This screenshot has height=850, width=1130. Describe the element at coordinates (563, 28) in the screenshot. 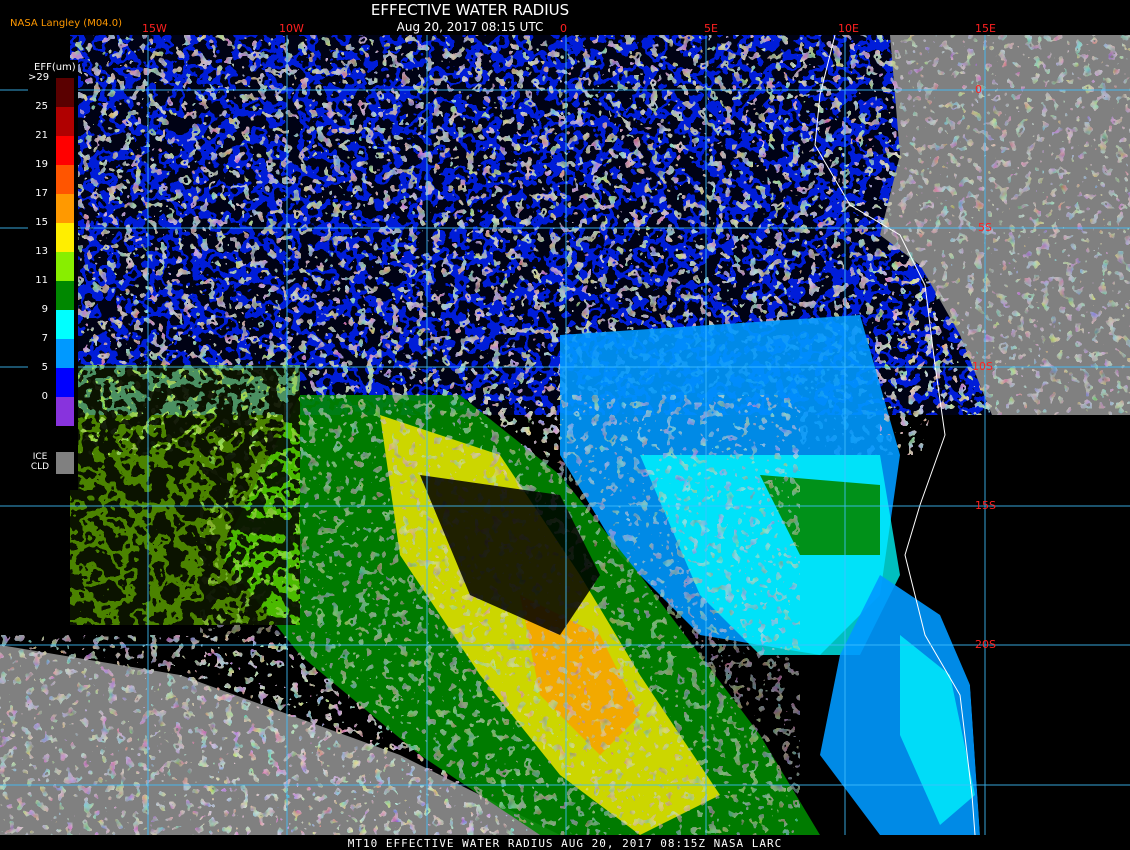

I see `top-lon-0: 0` at that location.